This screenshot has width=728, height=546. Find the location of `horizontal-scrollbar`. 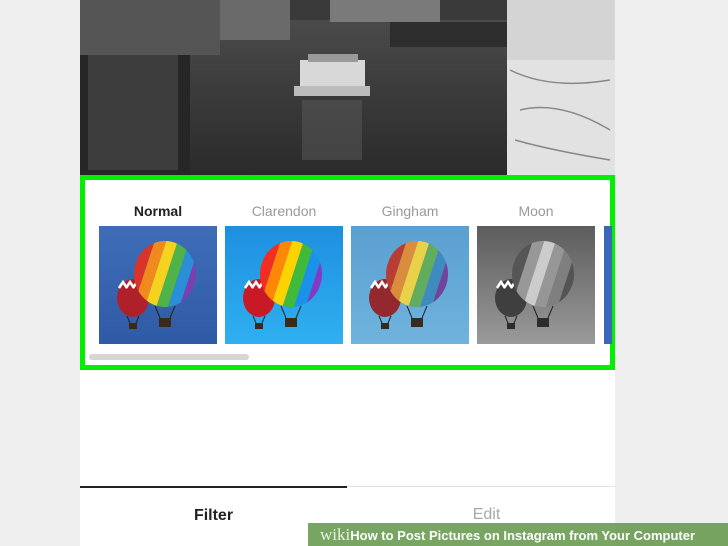

horizontal-scrollbar is located at coordinates (169, 357).